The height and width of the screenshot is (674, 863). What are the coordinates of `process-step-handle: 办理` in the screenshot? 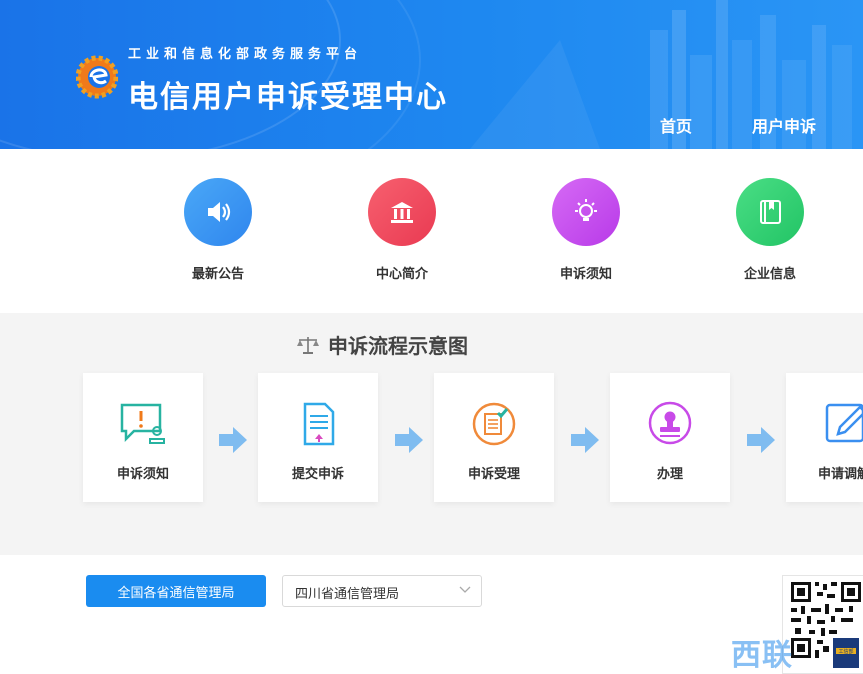 It's located at (670, 437).